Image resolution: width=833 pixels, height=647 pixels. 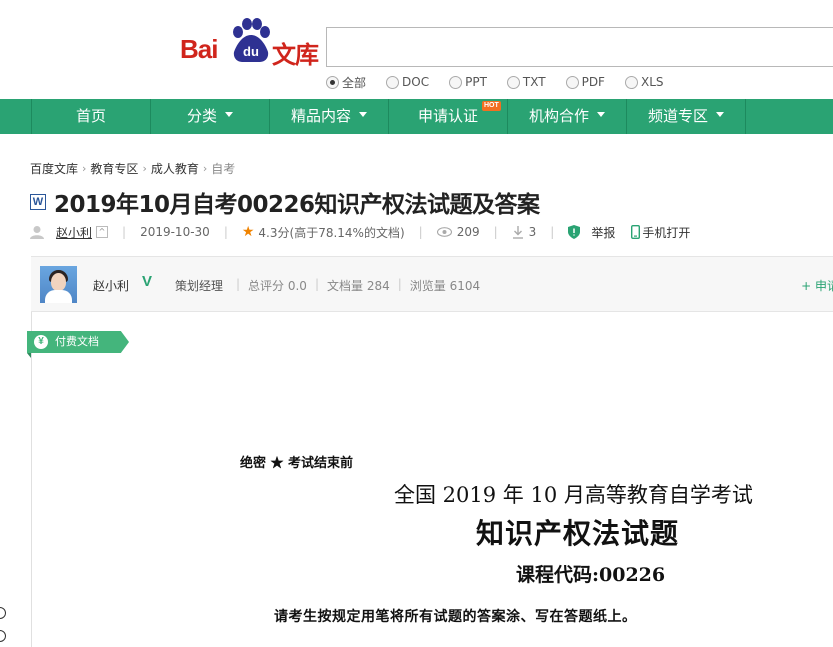 What do you see at coordinates (444, 232) in the screenshot?
I see `eye-icon` at bounding box center [444, 232].